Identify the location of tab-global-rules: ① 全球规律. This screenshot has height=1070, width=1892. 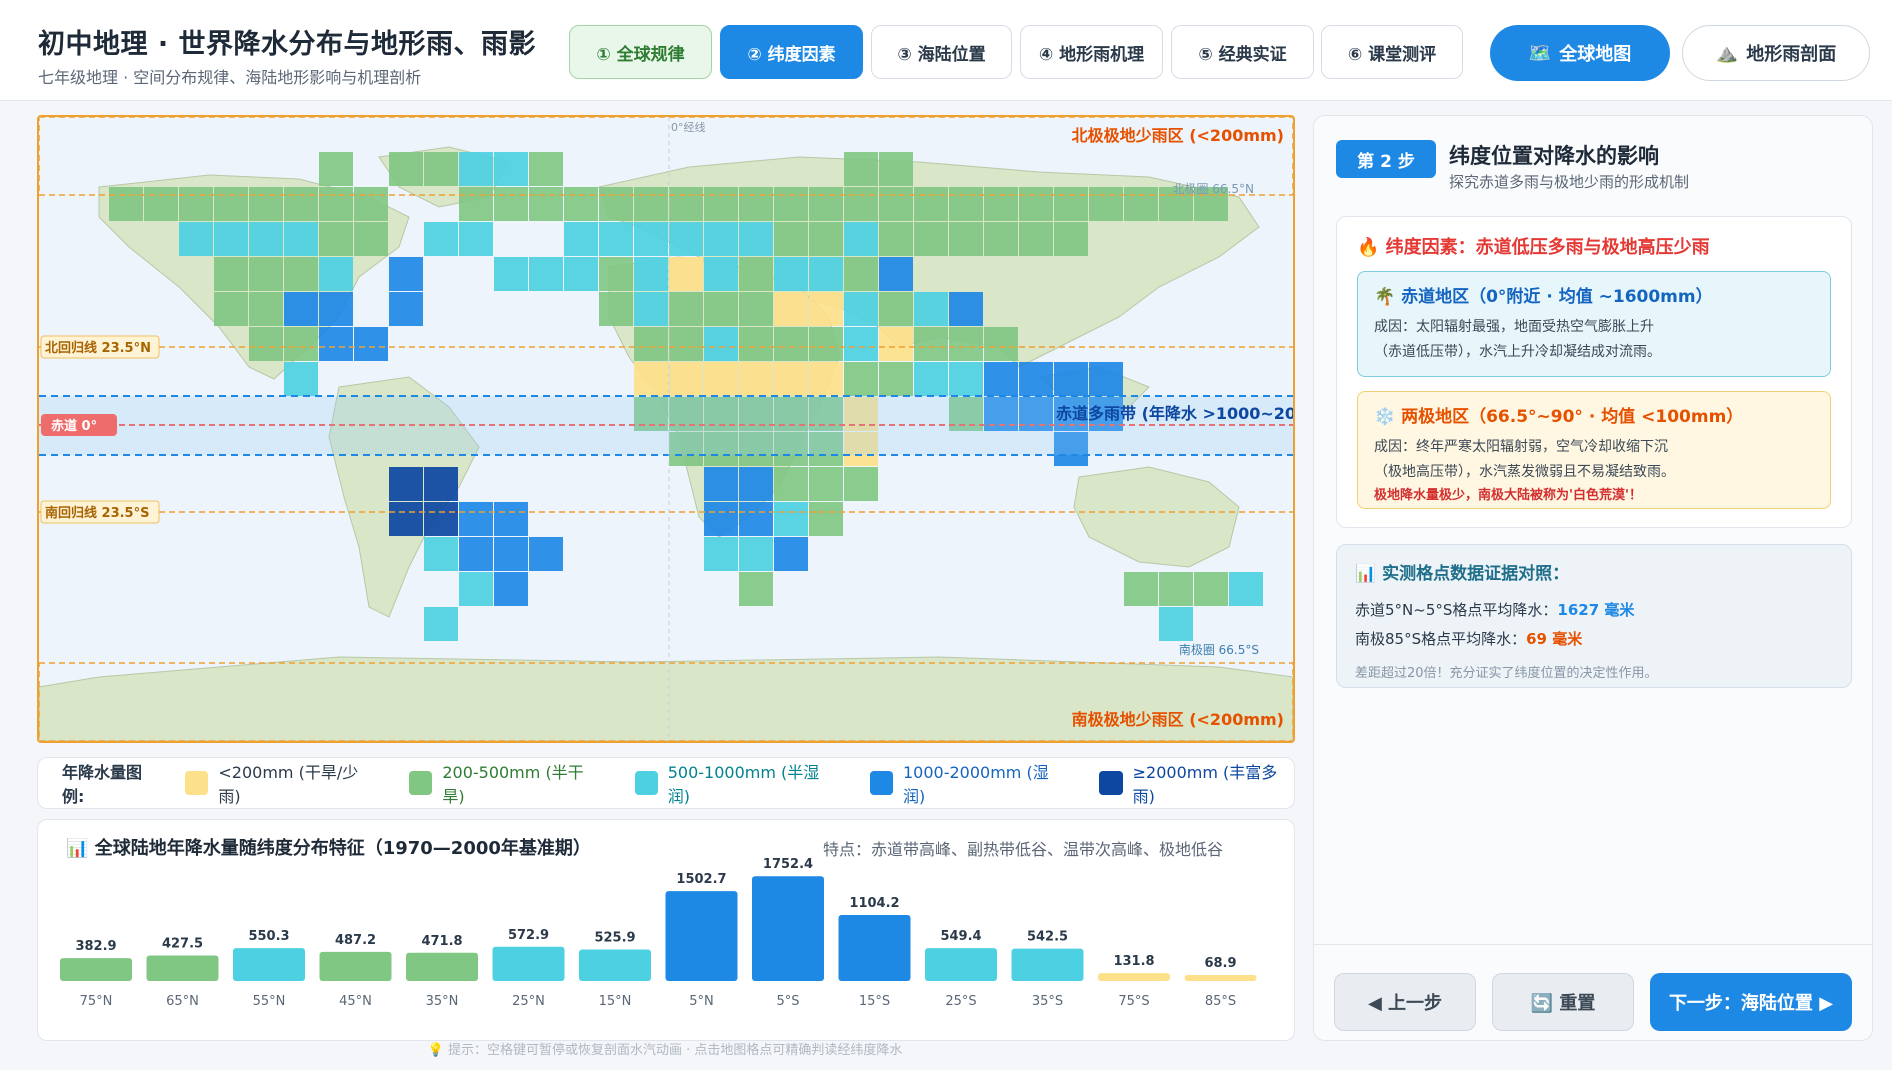
(640, 52).